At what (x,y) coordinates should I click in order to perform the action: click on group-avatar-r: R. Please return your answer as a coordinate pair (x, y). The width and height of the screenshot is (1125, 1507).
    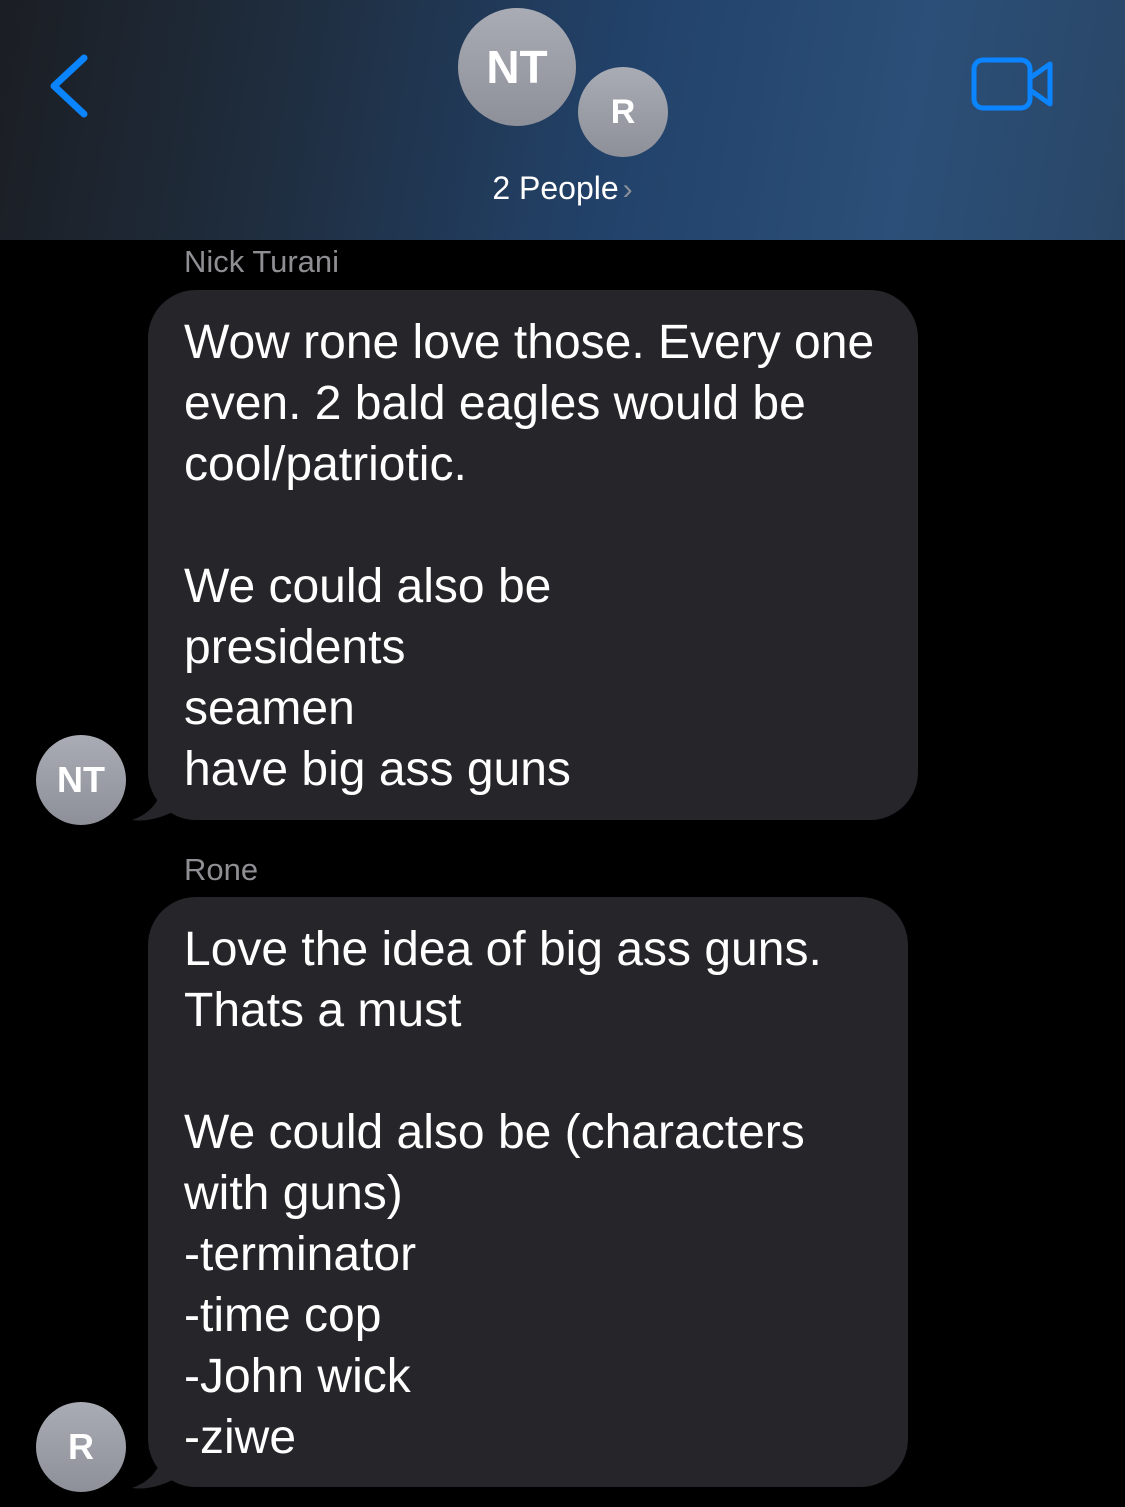
    Looking at the image, I should click on (623, 112).